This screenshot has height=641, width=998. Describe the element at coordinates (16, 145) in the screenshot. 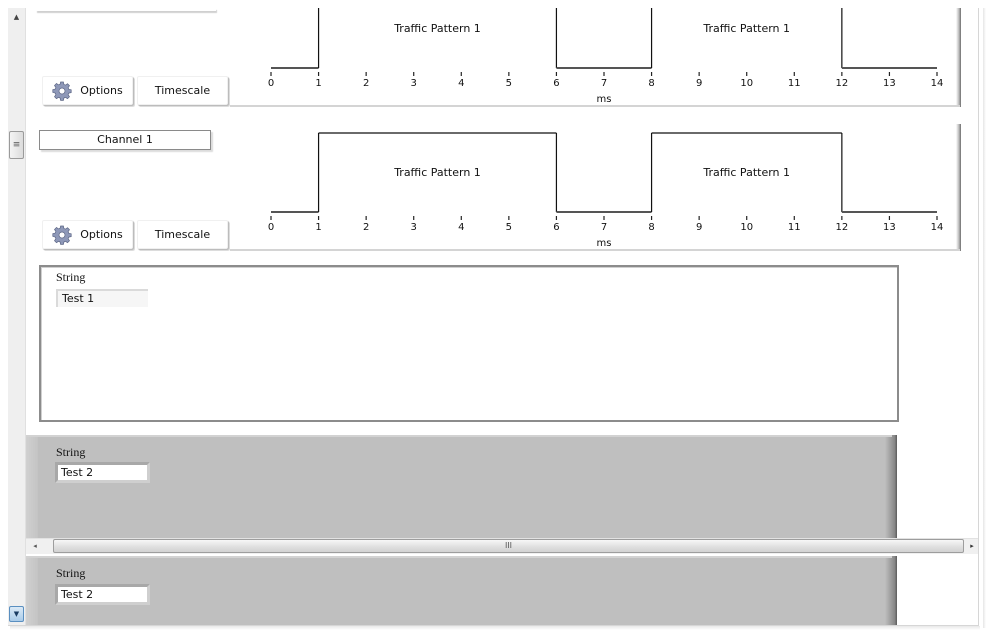

I see `vertical-scroll-thumb: ≡` at that location.